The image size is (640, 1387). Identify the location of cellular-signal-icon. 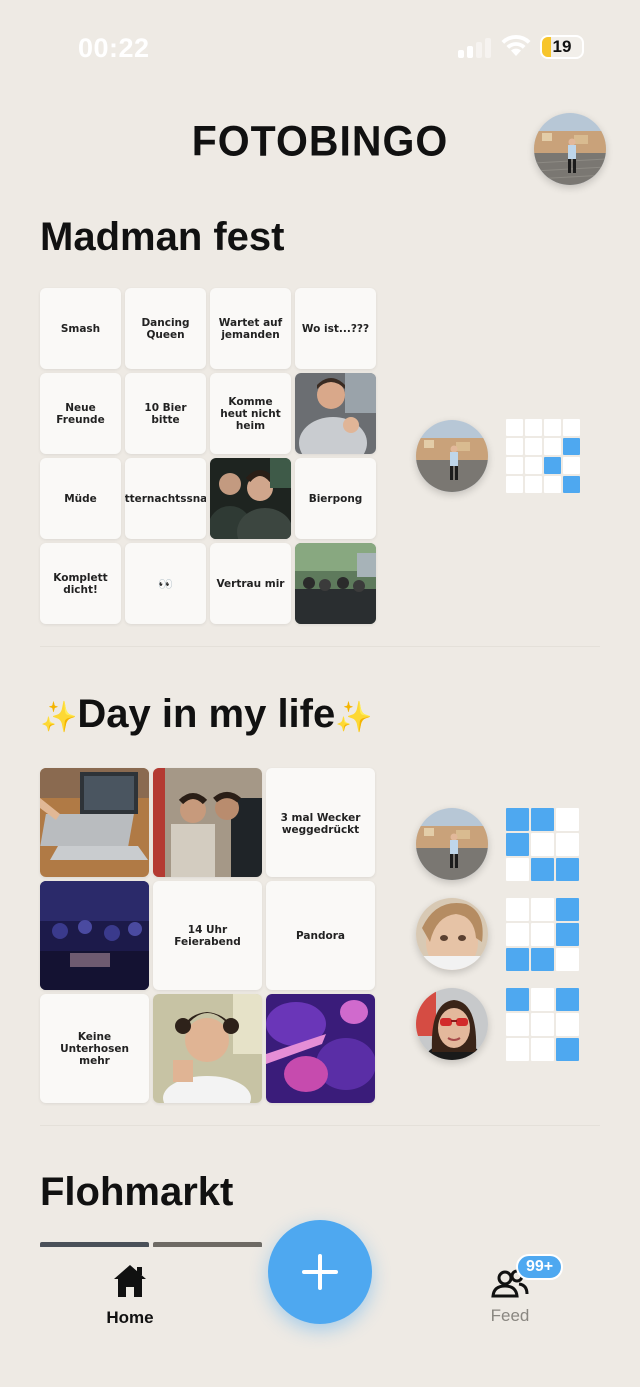
(475, 48).